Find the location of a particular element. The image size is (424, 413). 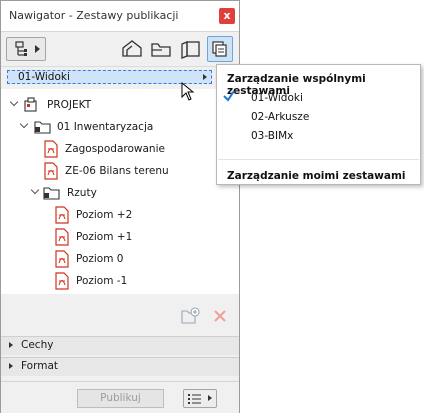

project-map-icon is located at coordinates (132, 48).